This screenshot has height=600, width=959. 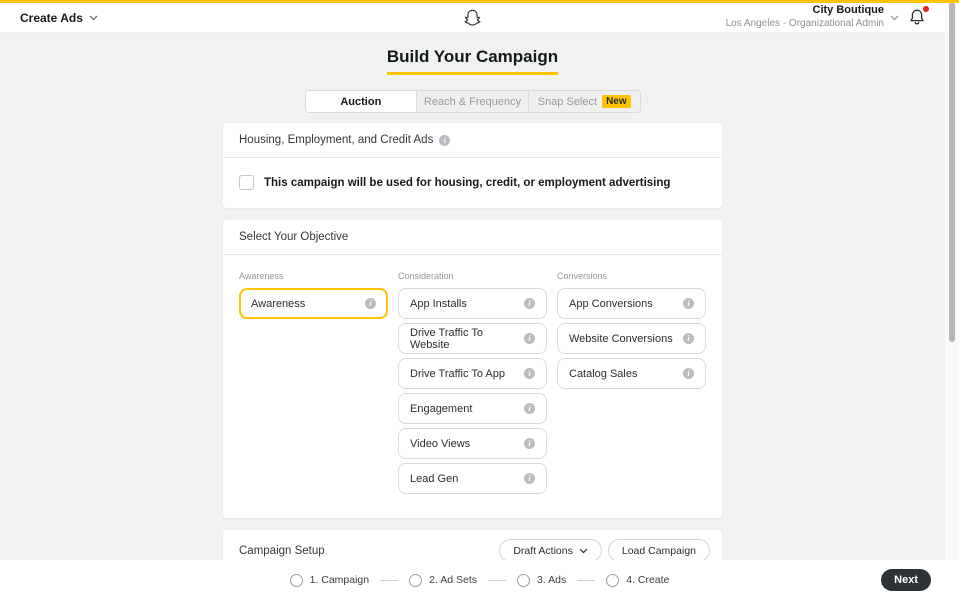 I want to click on account-name: City Boutique, so click(x=848, y=10).